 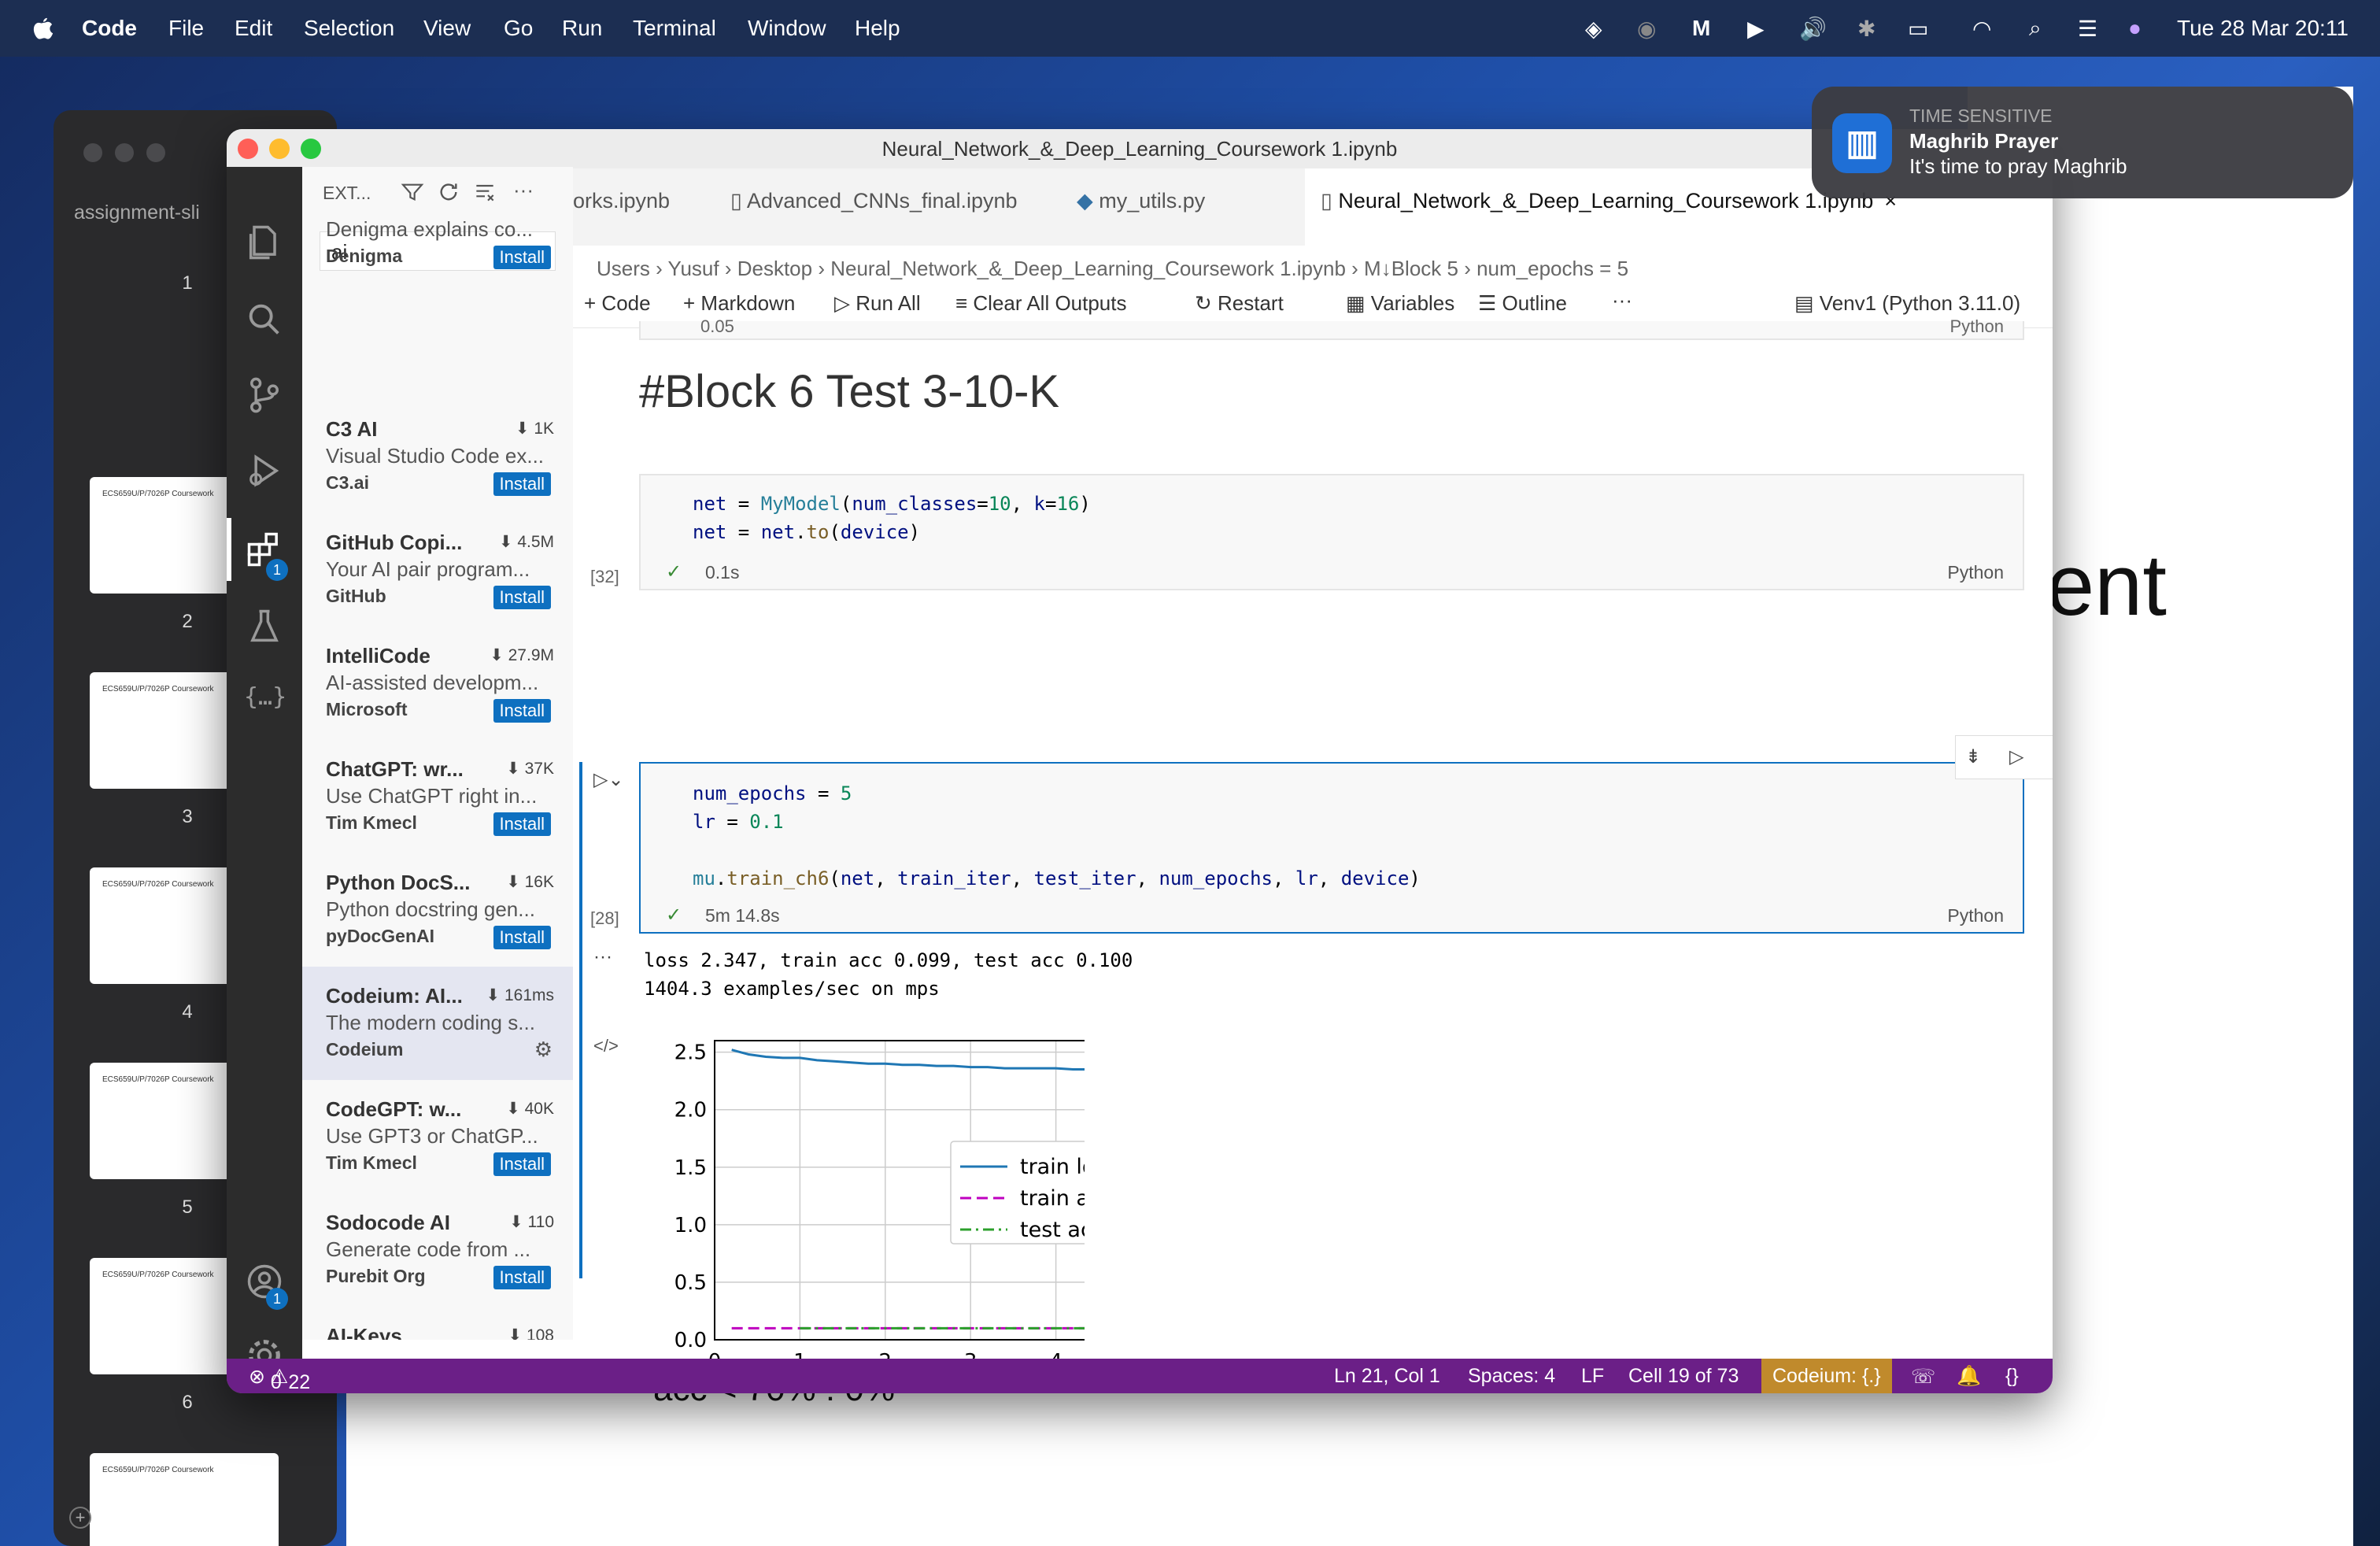 What do you see at coordinates (80, 1518) in the screenshot?
I see `add-slide-icon: +` at bounding box center [80, 1518].